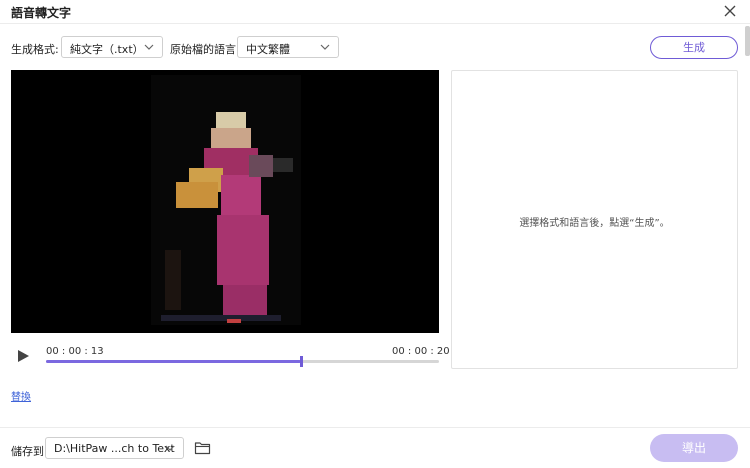 This screenshot has height=468, width=750. Describe the element at coordinates (23, 356) in the screenshot. I see `play-icon` at that location.